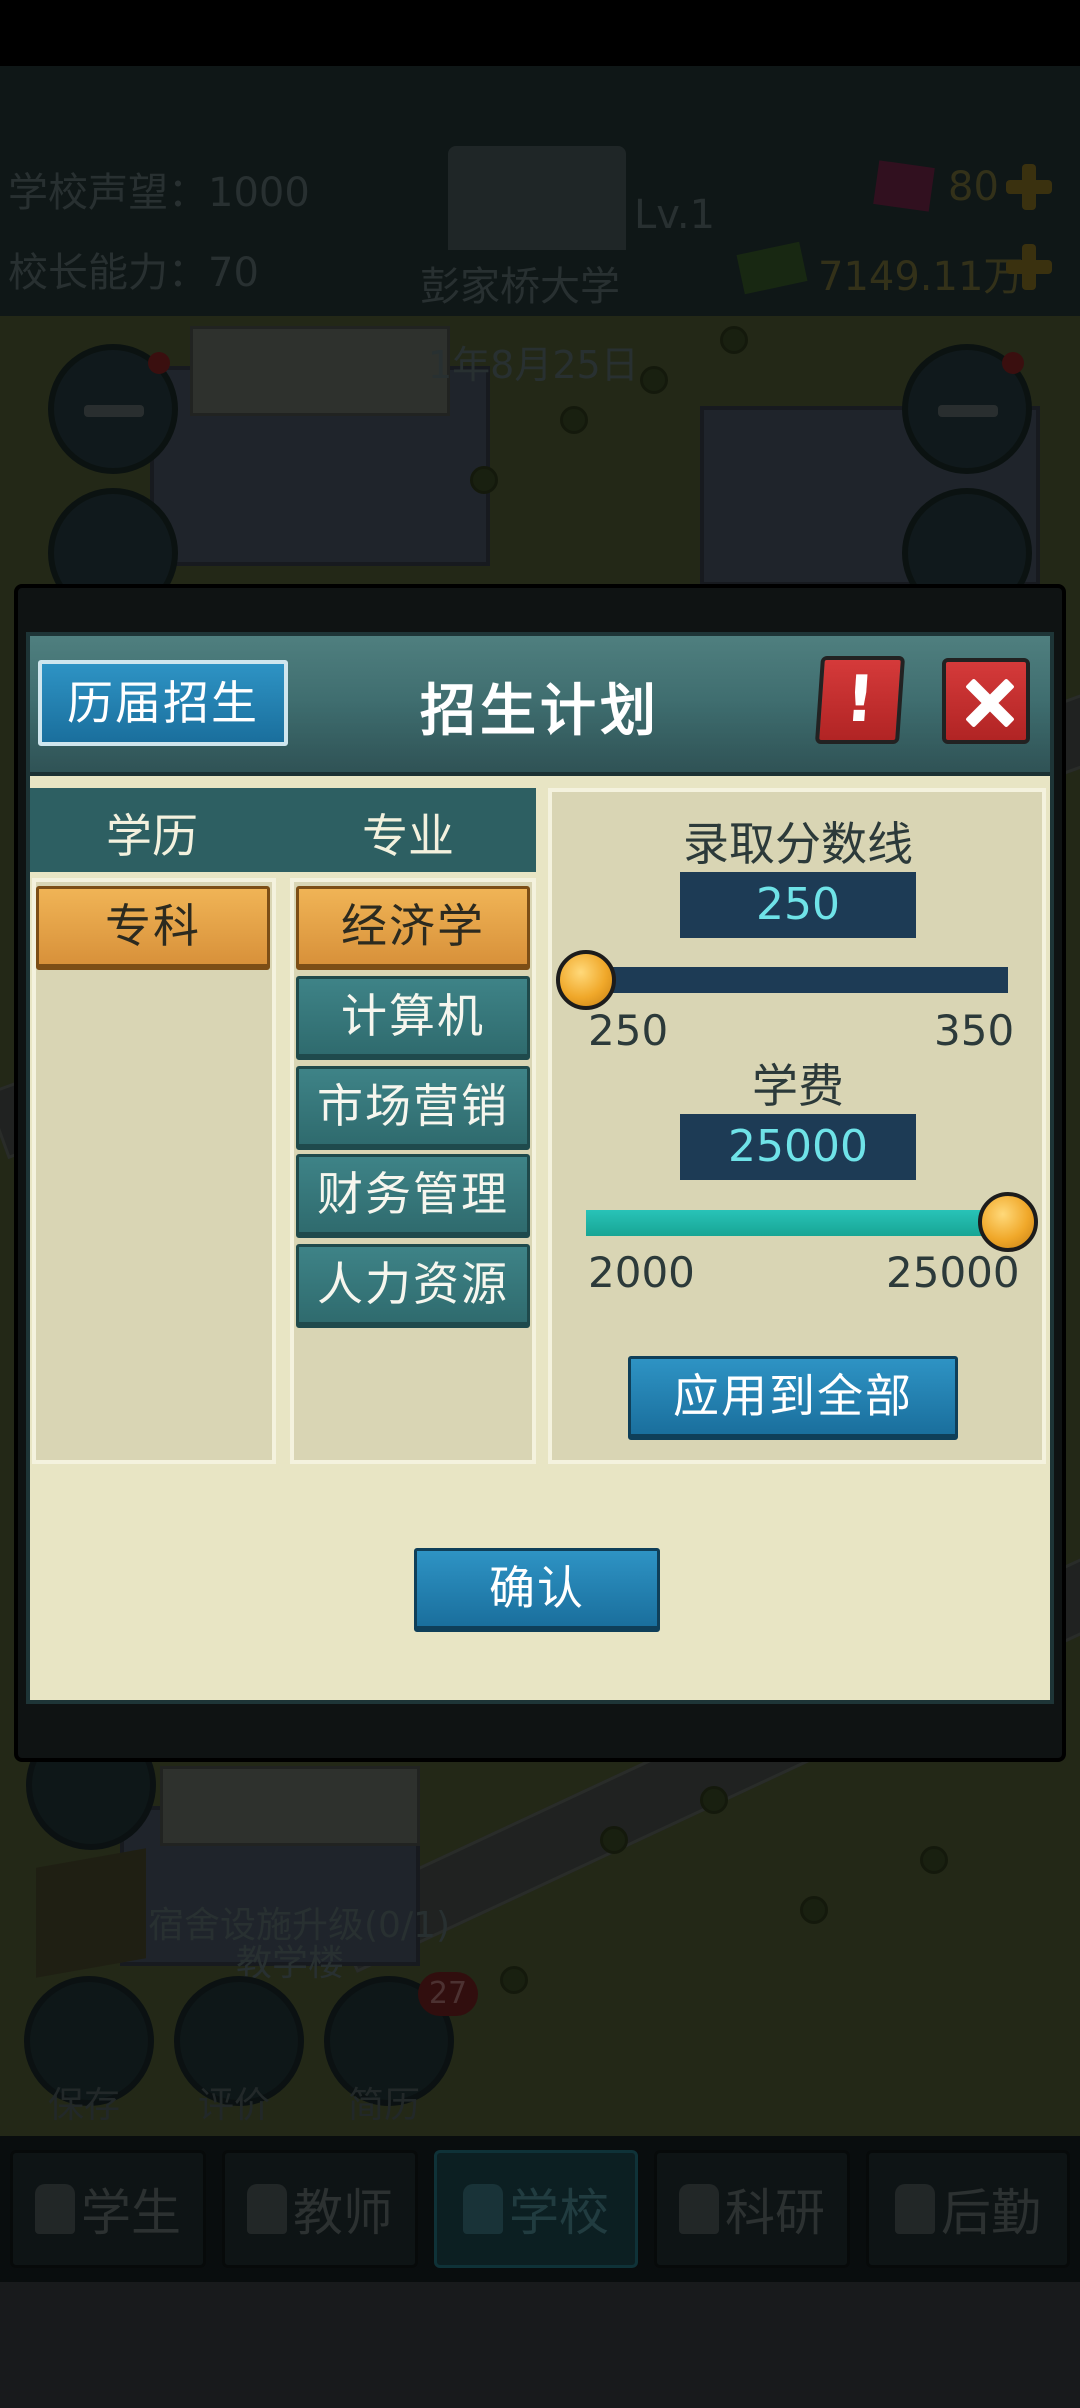  What do you see at coordinates (798, 1086) in the screenshot?
I see `tuition-label: 学费` at bounding box center [798, 1086].